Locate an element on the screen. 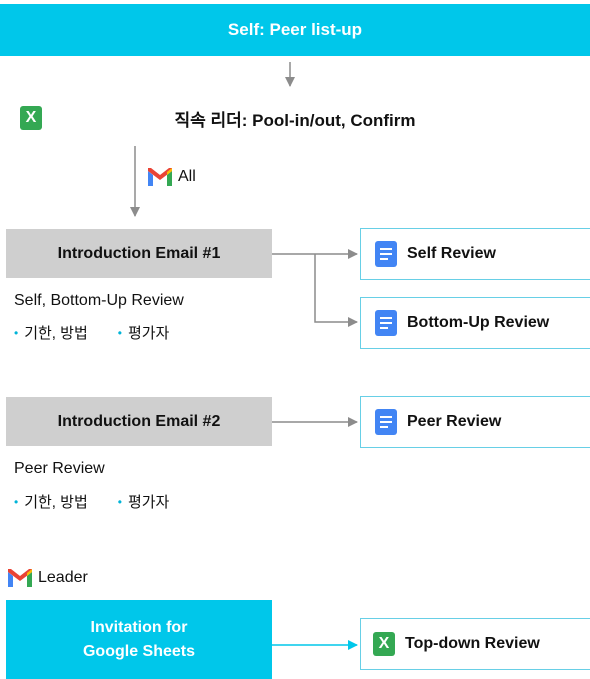  introduction-email-2: Introduction Email #2 is located at coordinates (139, 421).